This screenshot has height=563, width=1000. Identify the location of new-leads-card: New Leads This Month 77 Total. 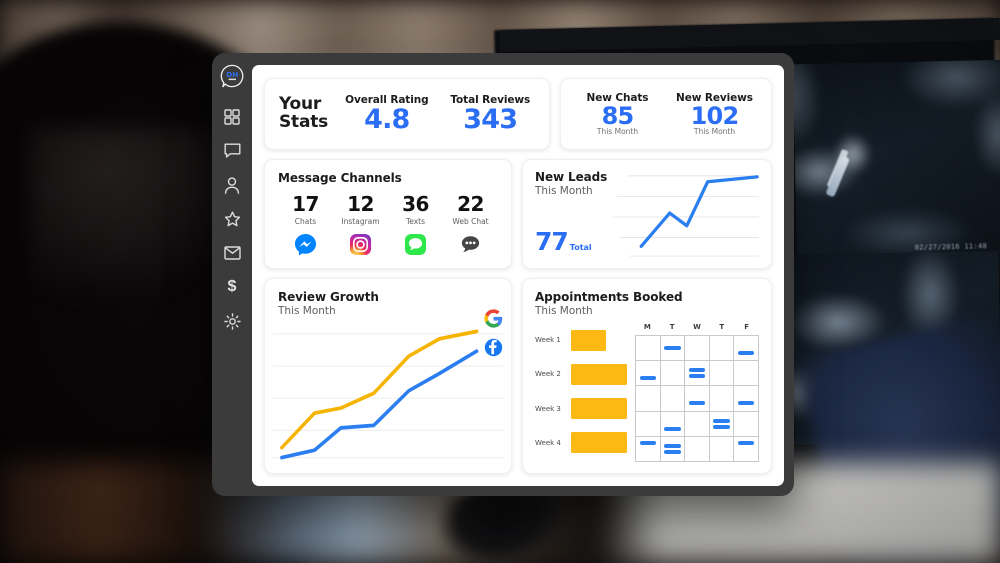
(647, 214).